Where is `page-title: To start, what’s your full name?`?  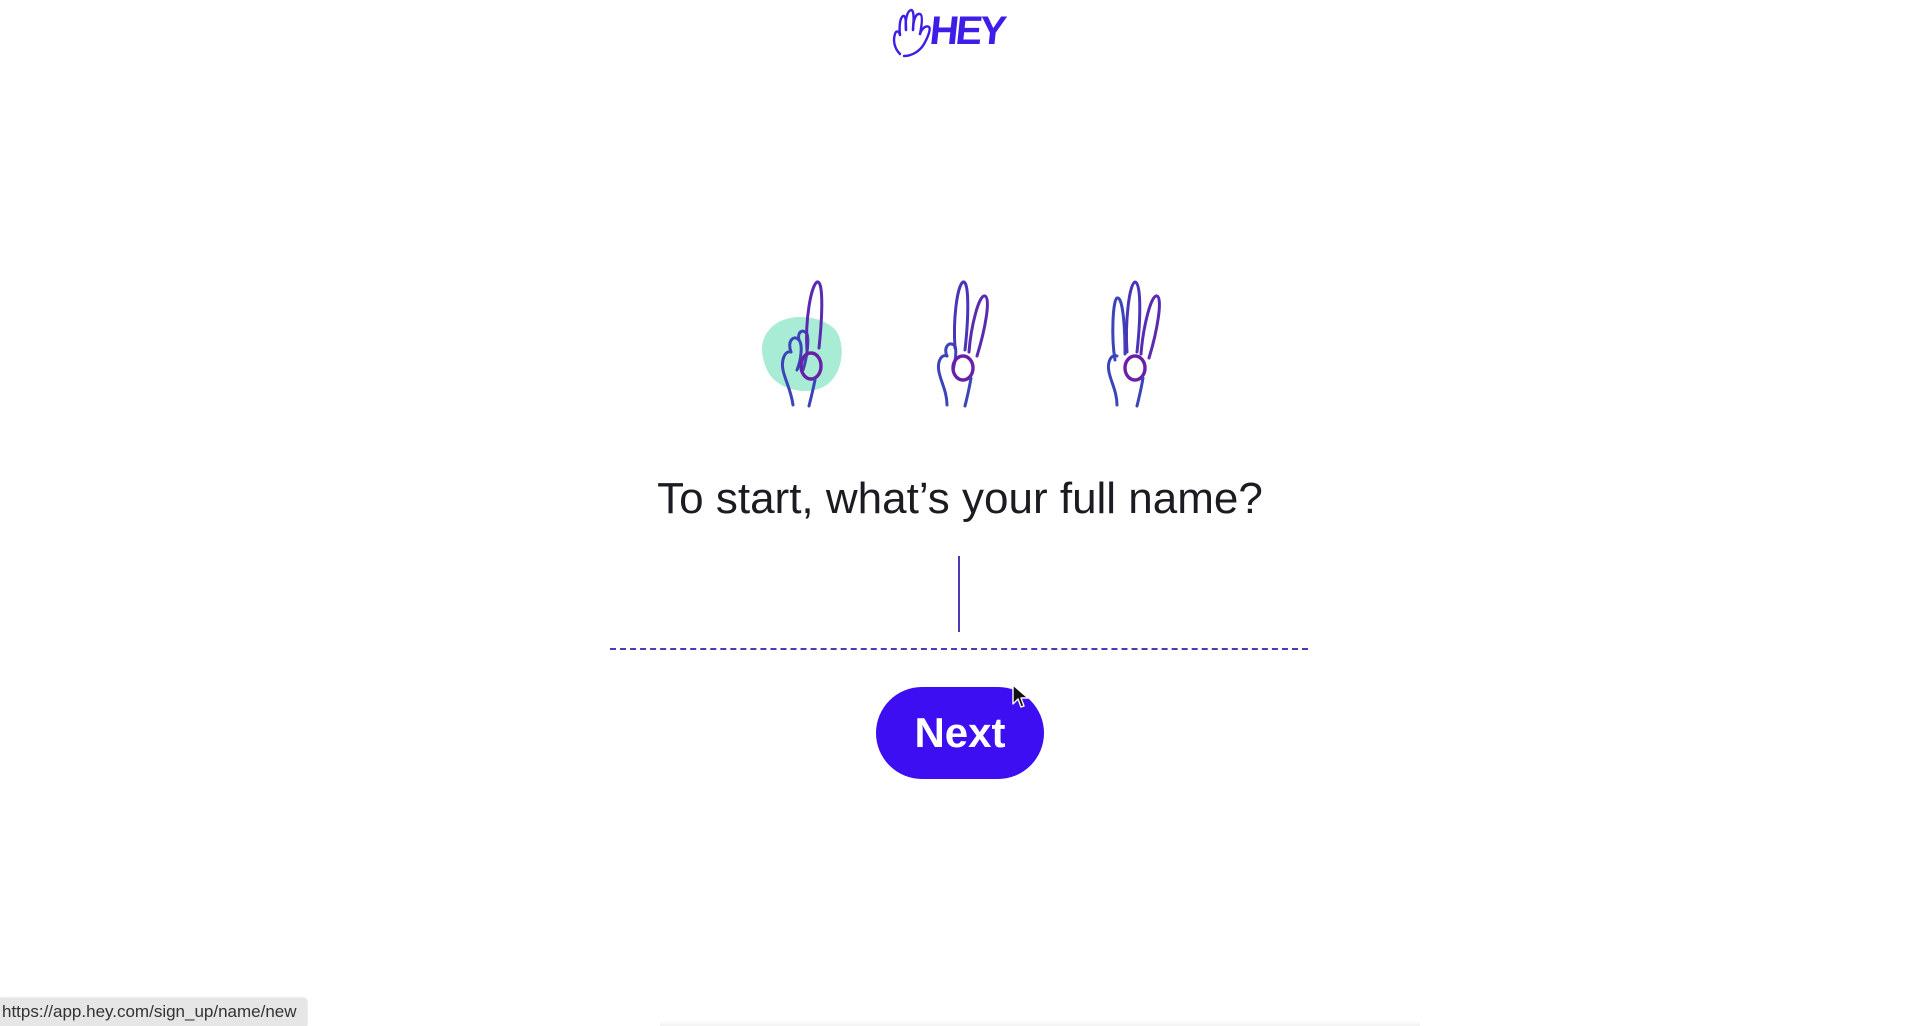
page-title: To start, what’s your full name? is located at coordinates (960, 498).